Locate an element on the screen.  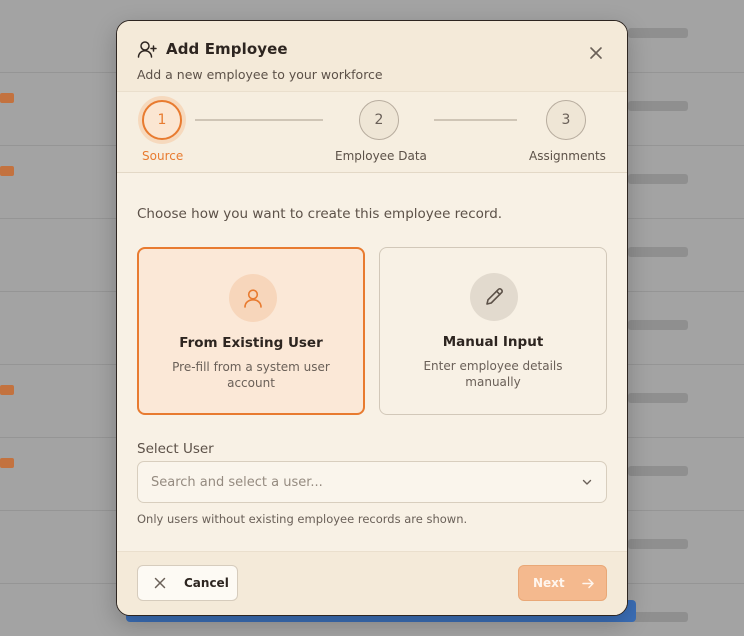
chevron-down-icon is located at coordinates (587, 482).